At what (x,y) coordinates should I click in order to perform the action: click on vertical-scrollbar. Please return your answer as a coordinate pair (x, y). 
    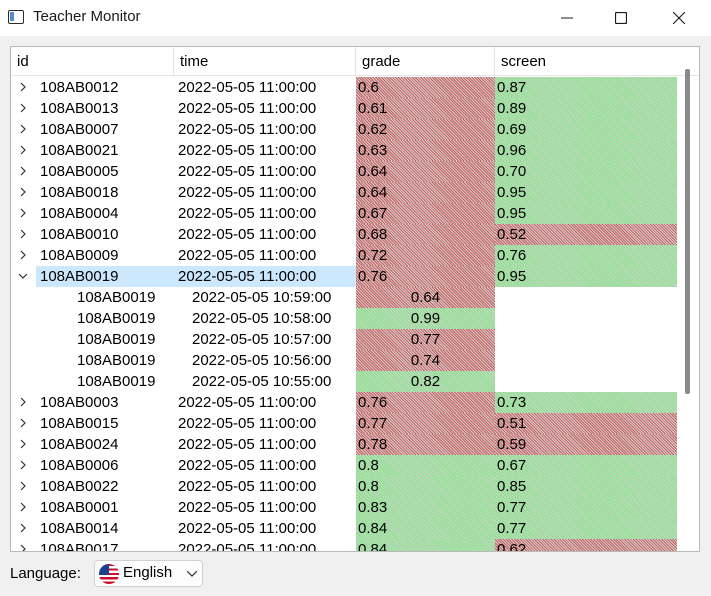
    Looking at the image, I should click on (688, 307).